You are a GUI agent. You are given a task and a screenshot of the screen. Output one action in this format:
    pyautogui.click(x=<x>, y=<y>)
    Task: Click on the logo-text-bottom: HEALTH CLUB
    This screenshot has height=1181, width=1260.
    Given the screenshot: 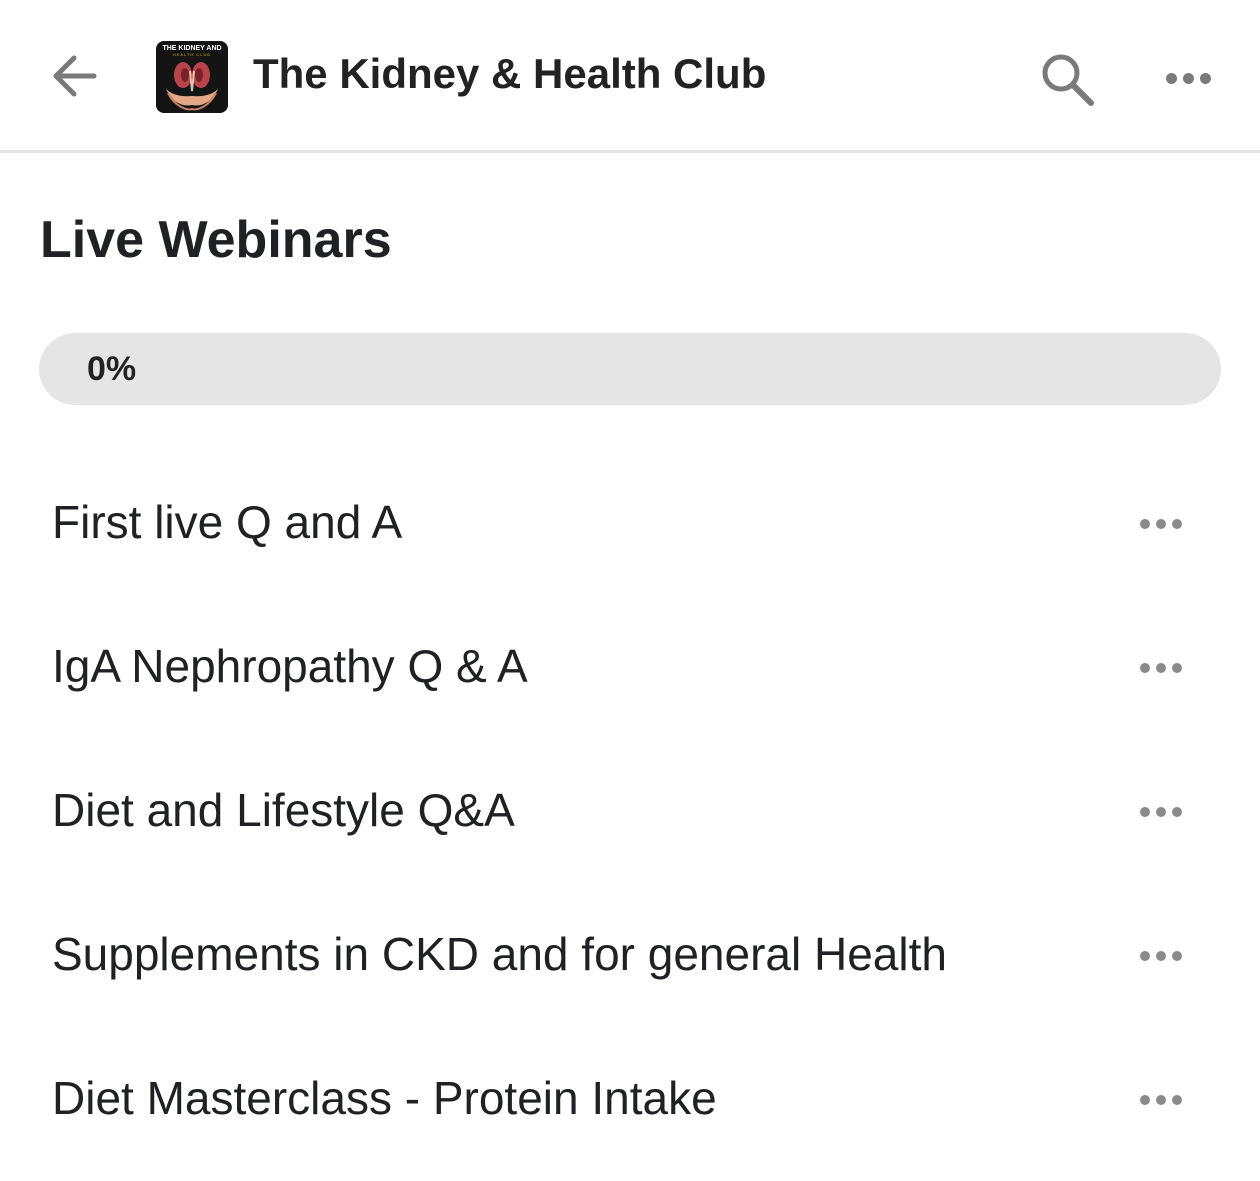 What is the action you would take?
    pyautogui.click(x=192, y=55)
    